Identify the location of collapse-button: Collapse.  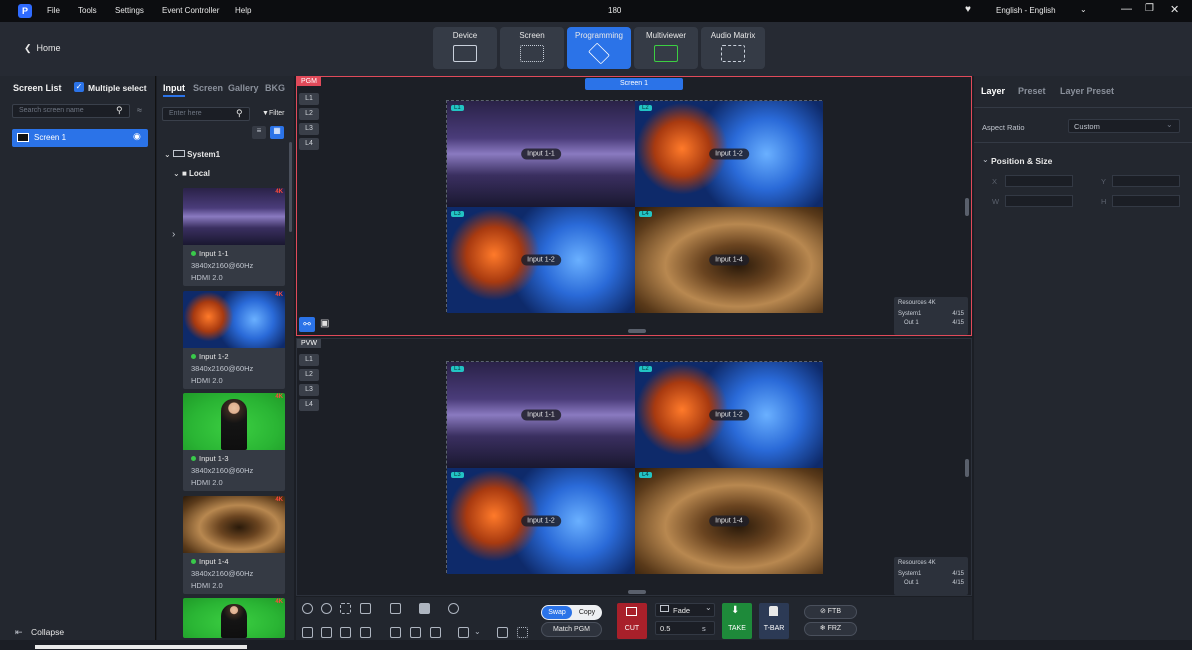
(47, 632).